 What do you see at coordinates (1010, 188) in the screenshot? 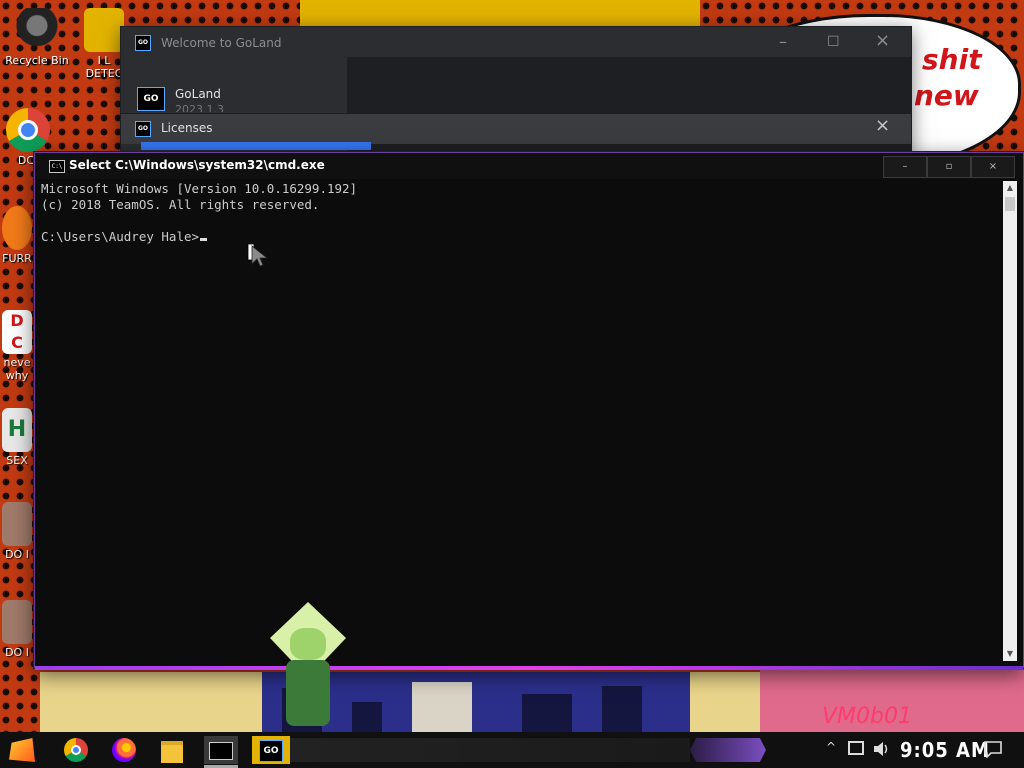
I see `scroll-up-arrow-icon: ▲` at bounding box center [1010, 188].